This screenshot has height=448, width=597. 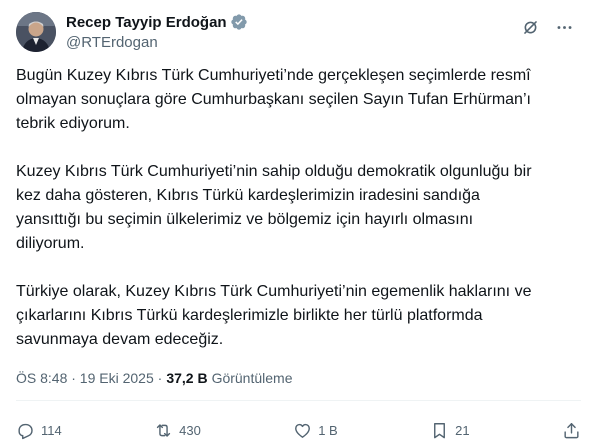 I want to click on like-count: 1 B, so click(x=328, y=430).